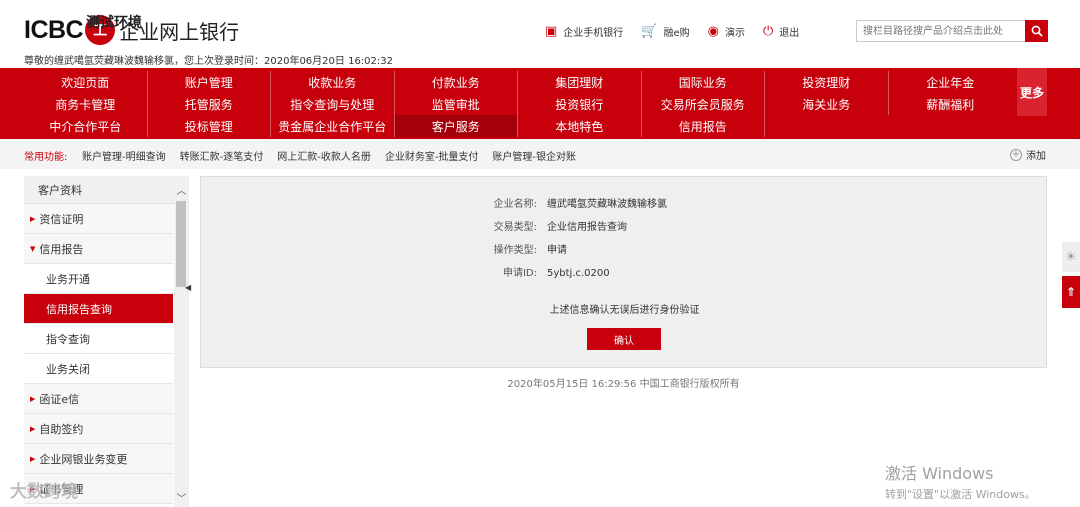 Image resolution: width=1080 pixels, height=507 pixels. I want to click on sidebar-head-label: 客户资料, so click(60, 190).